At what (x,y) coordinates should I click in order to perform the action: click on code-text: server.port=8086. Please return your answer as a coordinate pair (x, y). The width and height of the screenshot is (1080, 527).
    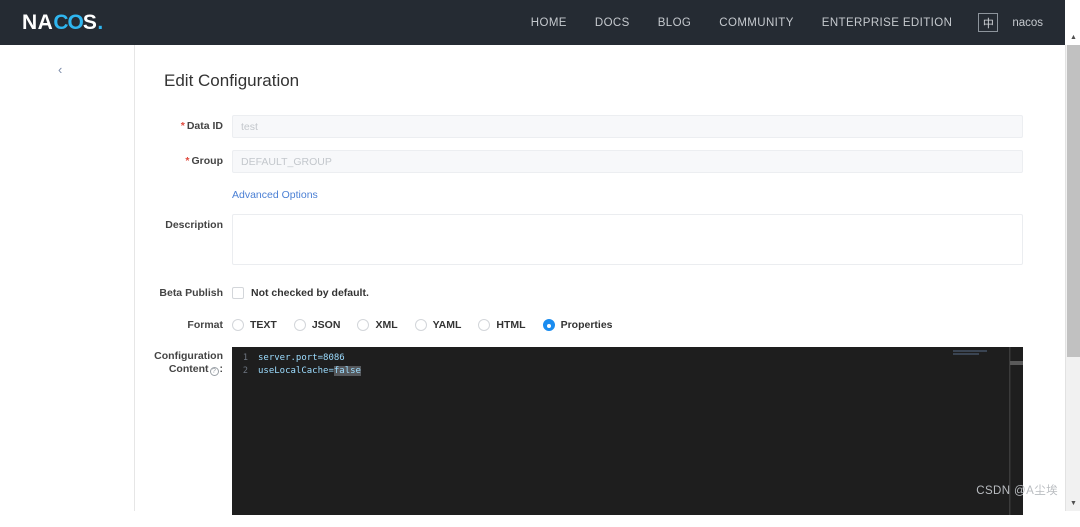
    Looking at the image, I should click on (301, 358).